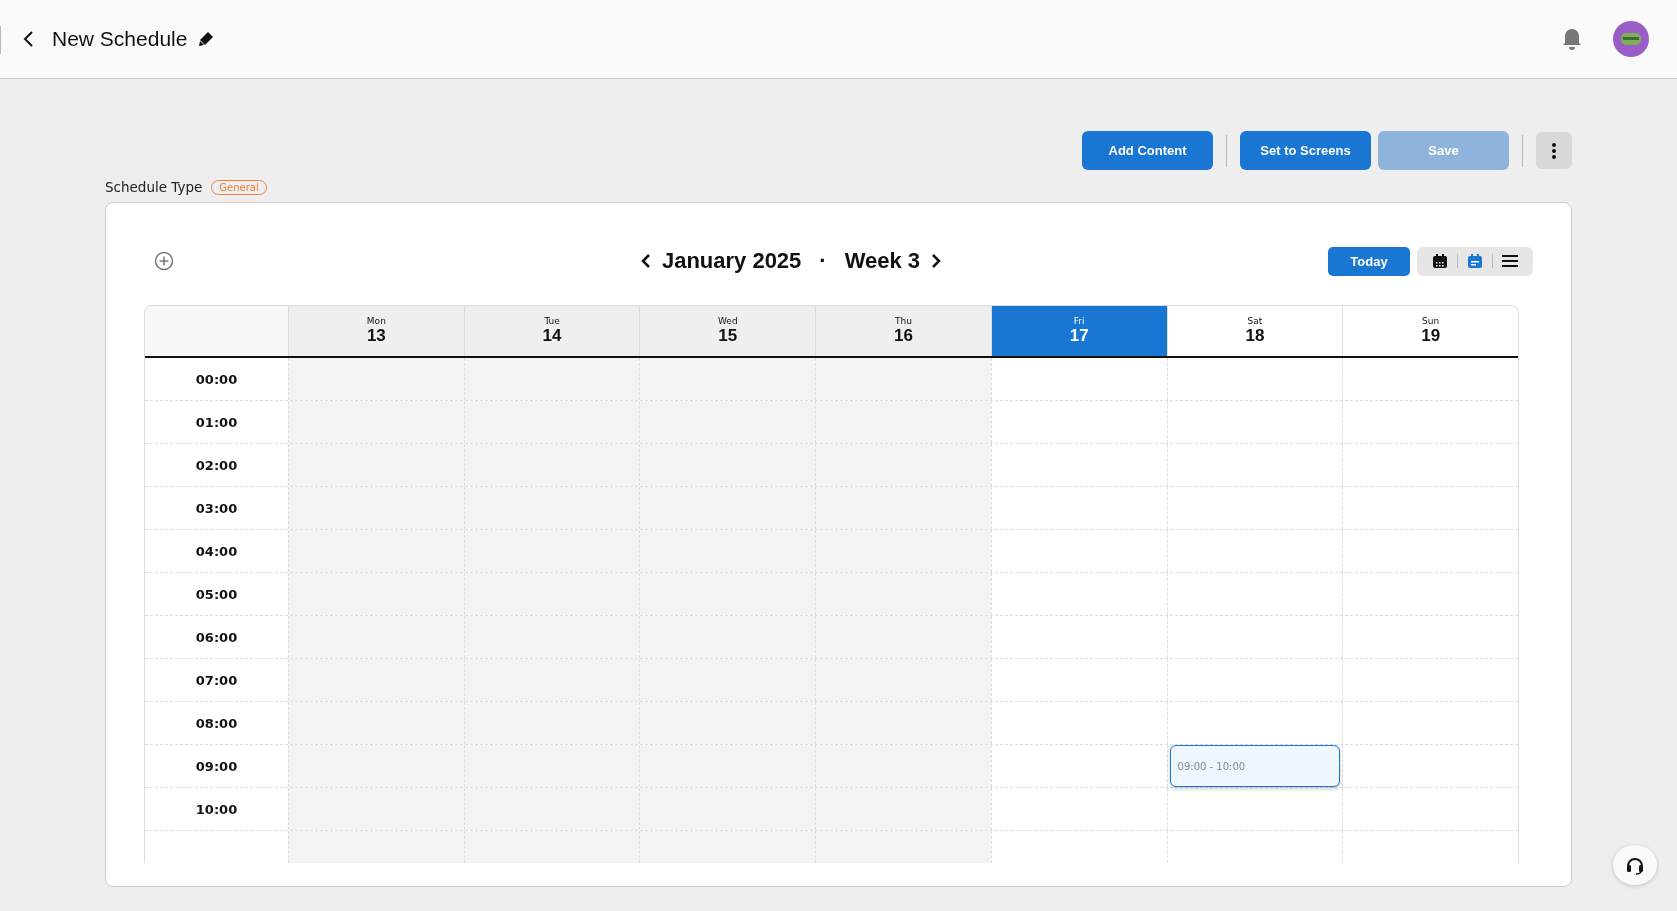  Describe the element at coordinates (1369, 261) in the screenshot. I see `today-button: Today` at that location.